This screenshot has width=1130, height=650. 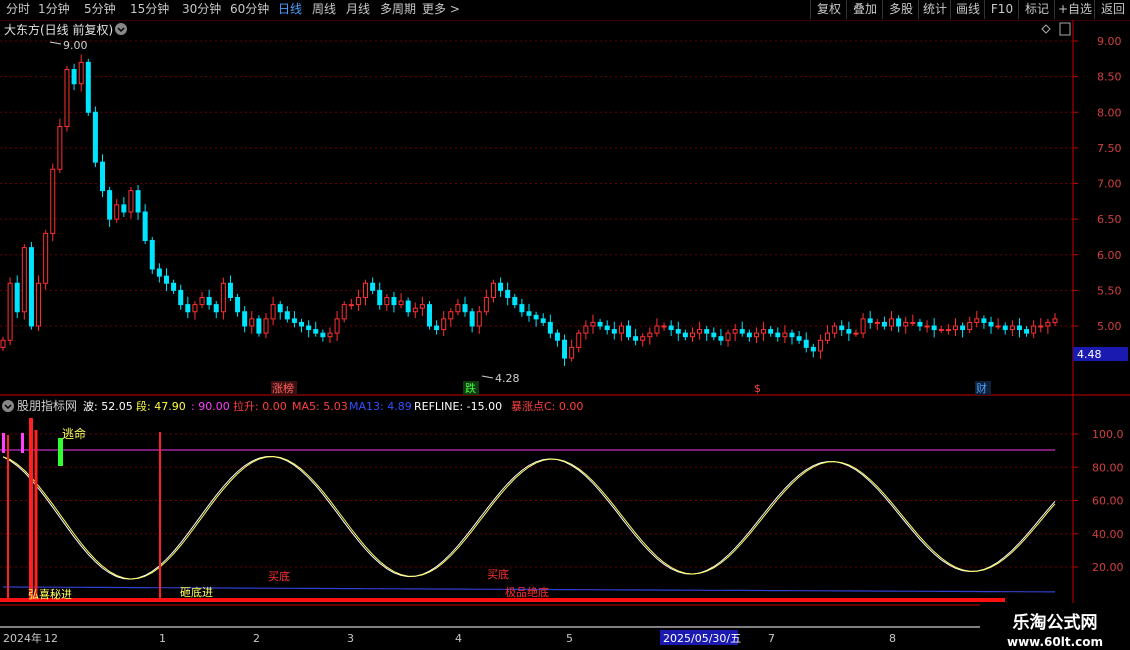 I want to click on f10-button: F10, so click(x=1001, y=9).